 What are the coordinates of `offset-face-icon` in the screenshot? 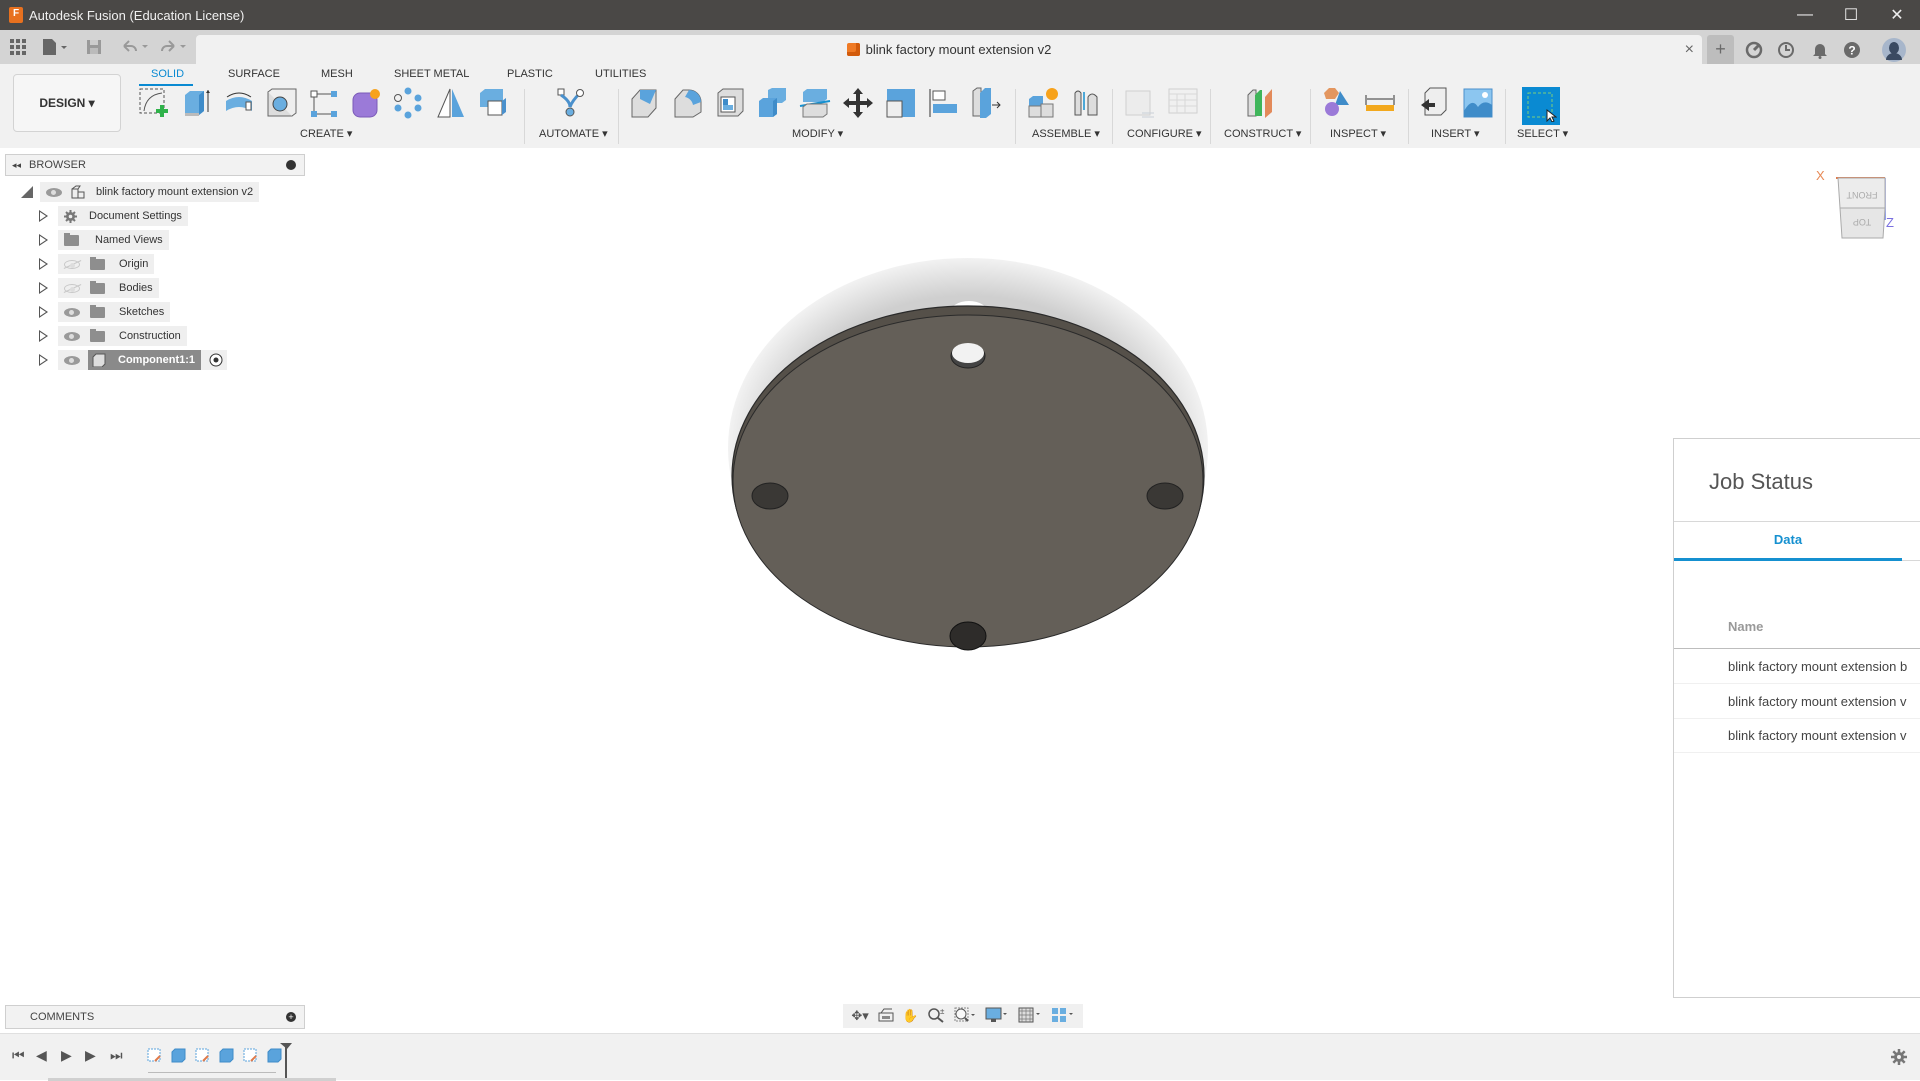 It's located at (815, 103).